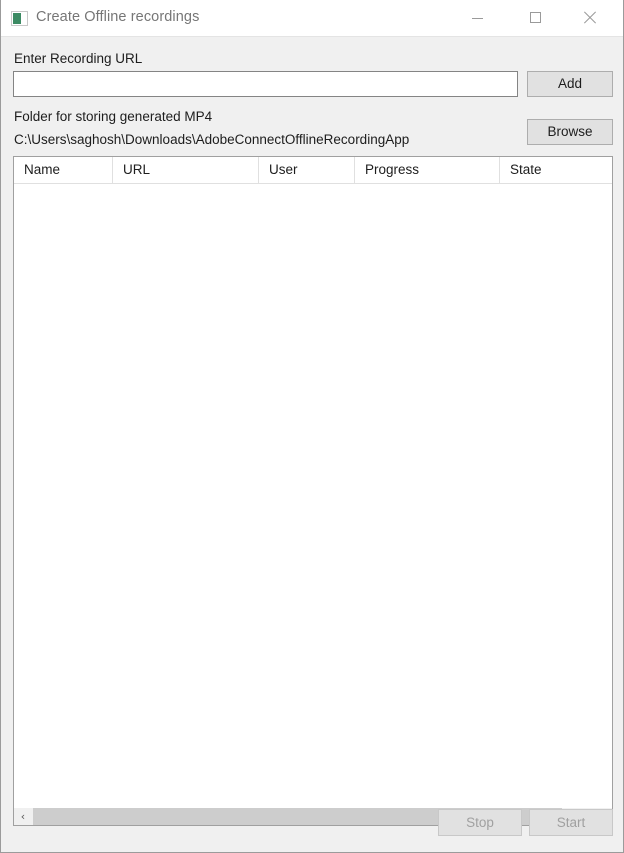 The width and height of the screenshot is (624, 853). I want to click on title-bar: Create Offline recordings, so click(312, 18).